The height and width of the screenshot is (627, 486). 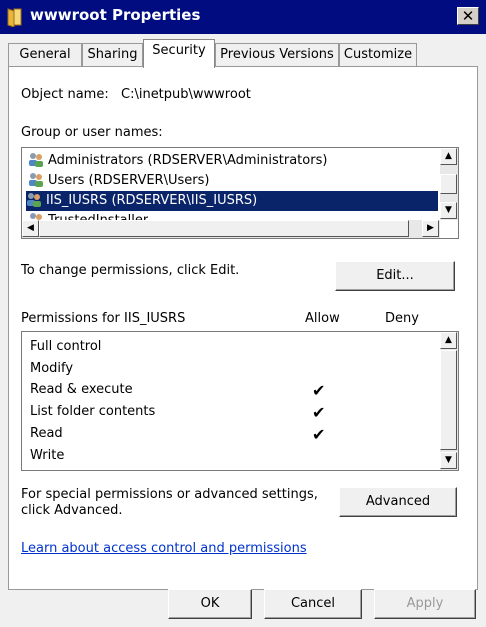 What do you see at coordinates (313, 604) in the screenshot?
I see `cancel-button: Cancel` at bounding box center [313, 604].